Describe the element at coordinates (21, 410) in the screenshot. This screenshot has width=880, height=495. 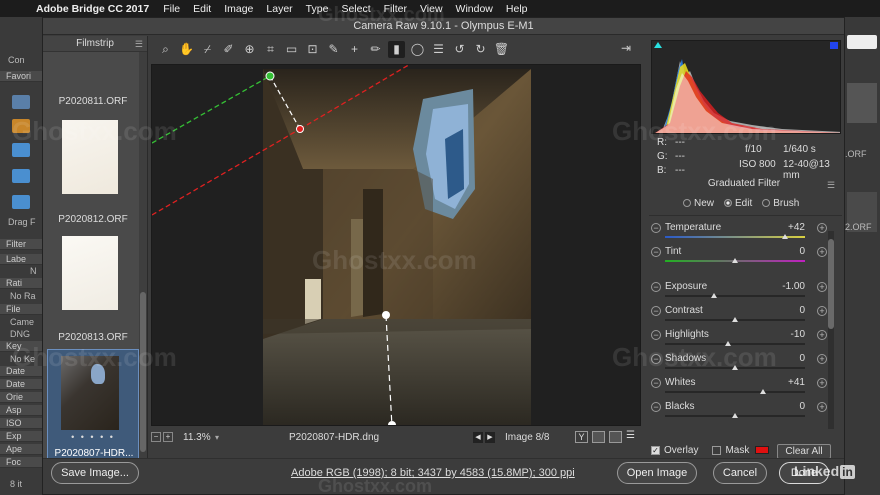
I see `bridge-filter-row: Asp` at that location.